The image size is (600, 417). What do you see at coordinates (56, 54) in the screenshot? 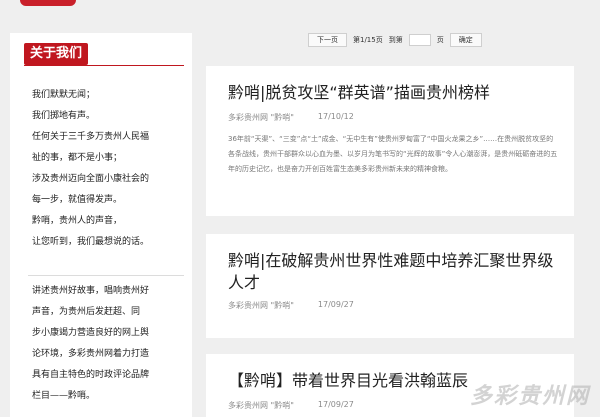
I see `about-us-heading: 关于我们` at bounding box center [56, 54].